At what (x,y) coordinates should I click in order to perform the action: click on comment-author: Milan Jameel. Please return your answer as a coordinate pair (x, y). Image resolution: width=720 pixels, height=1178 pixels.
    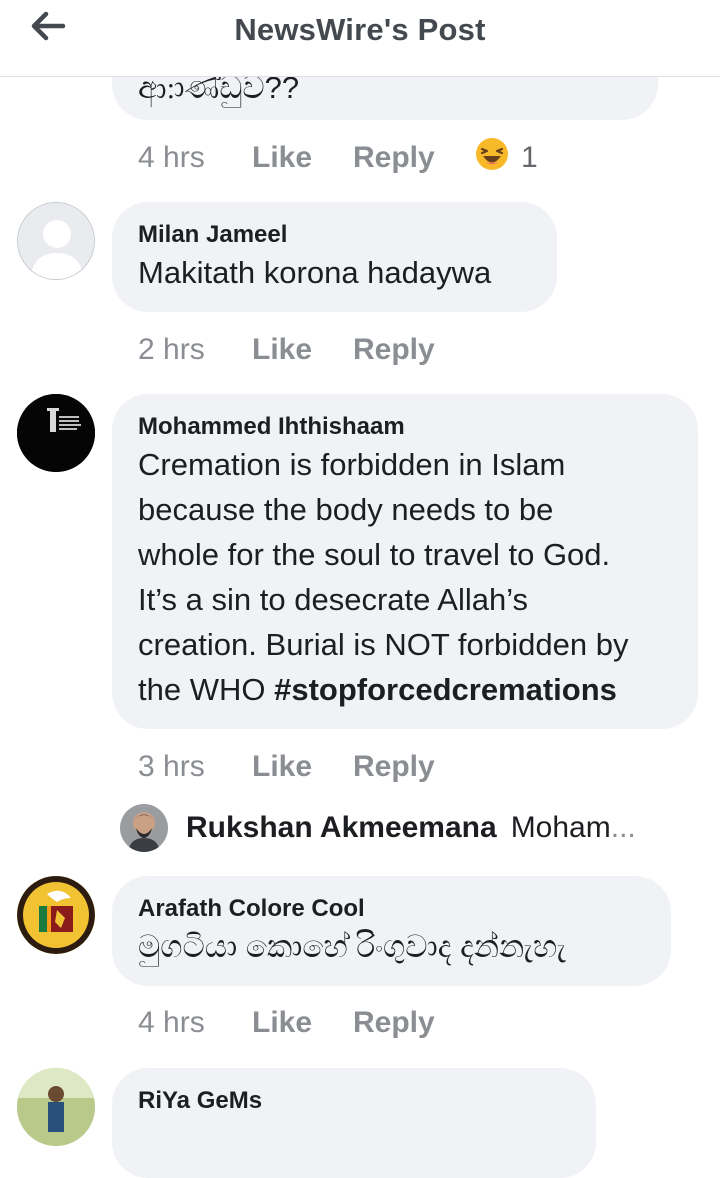
    Looking at the image, I should click on (334, 235).